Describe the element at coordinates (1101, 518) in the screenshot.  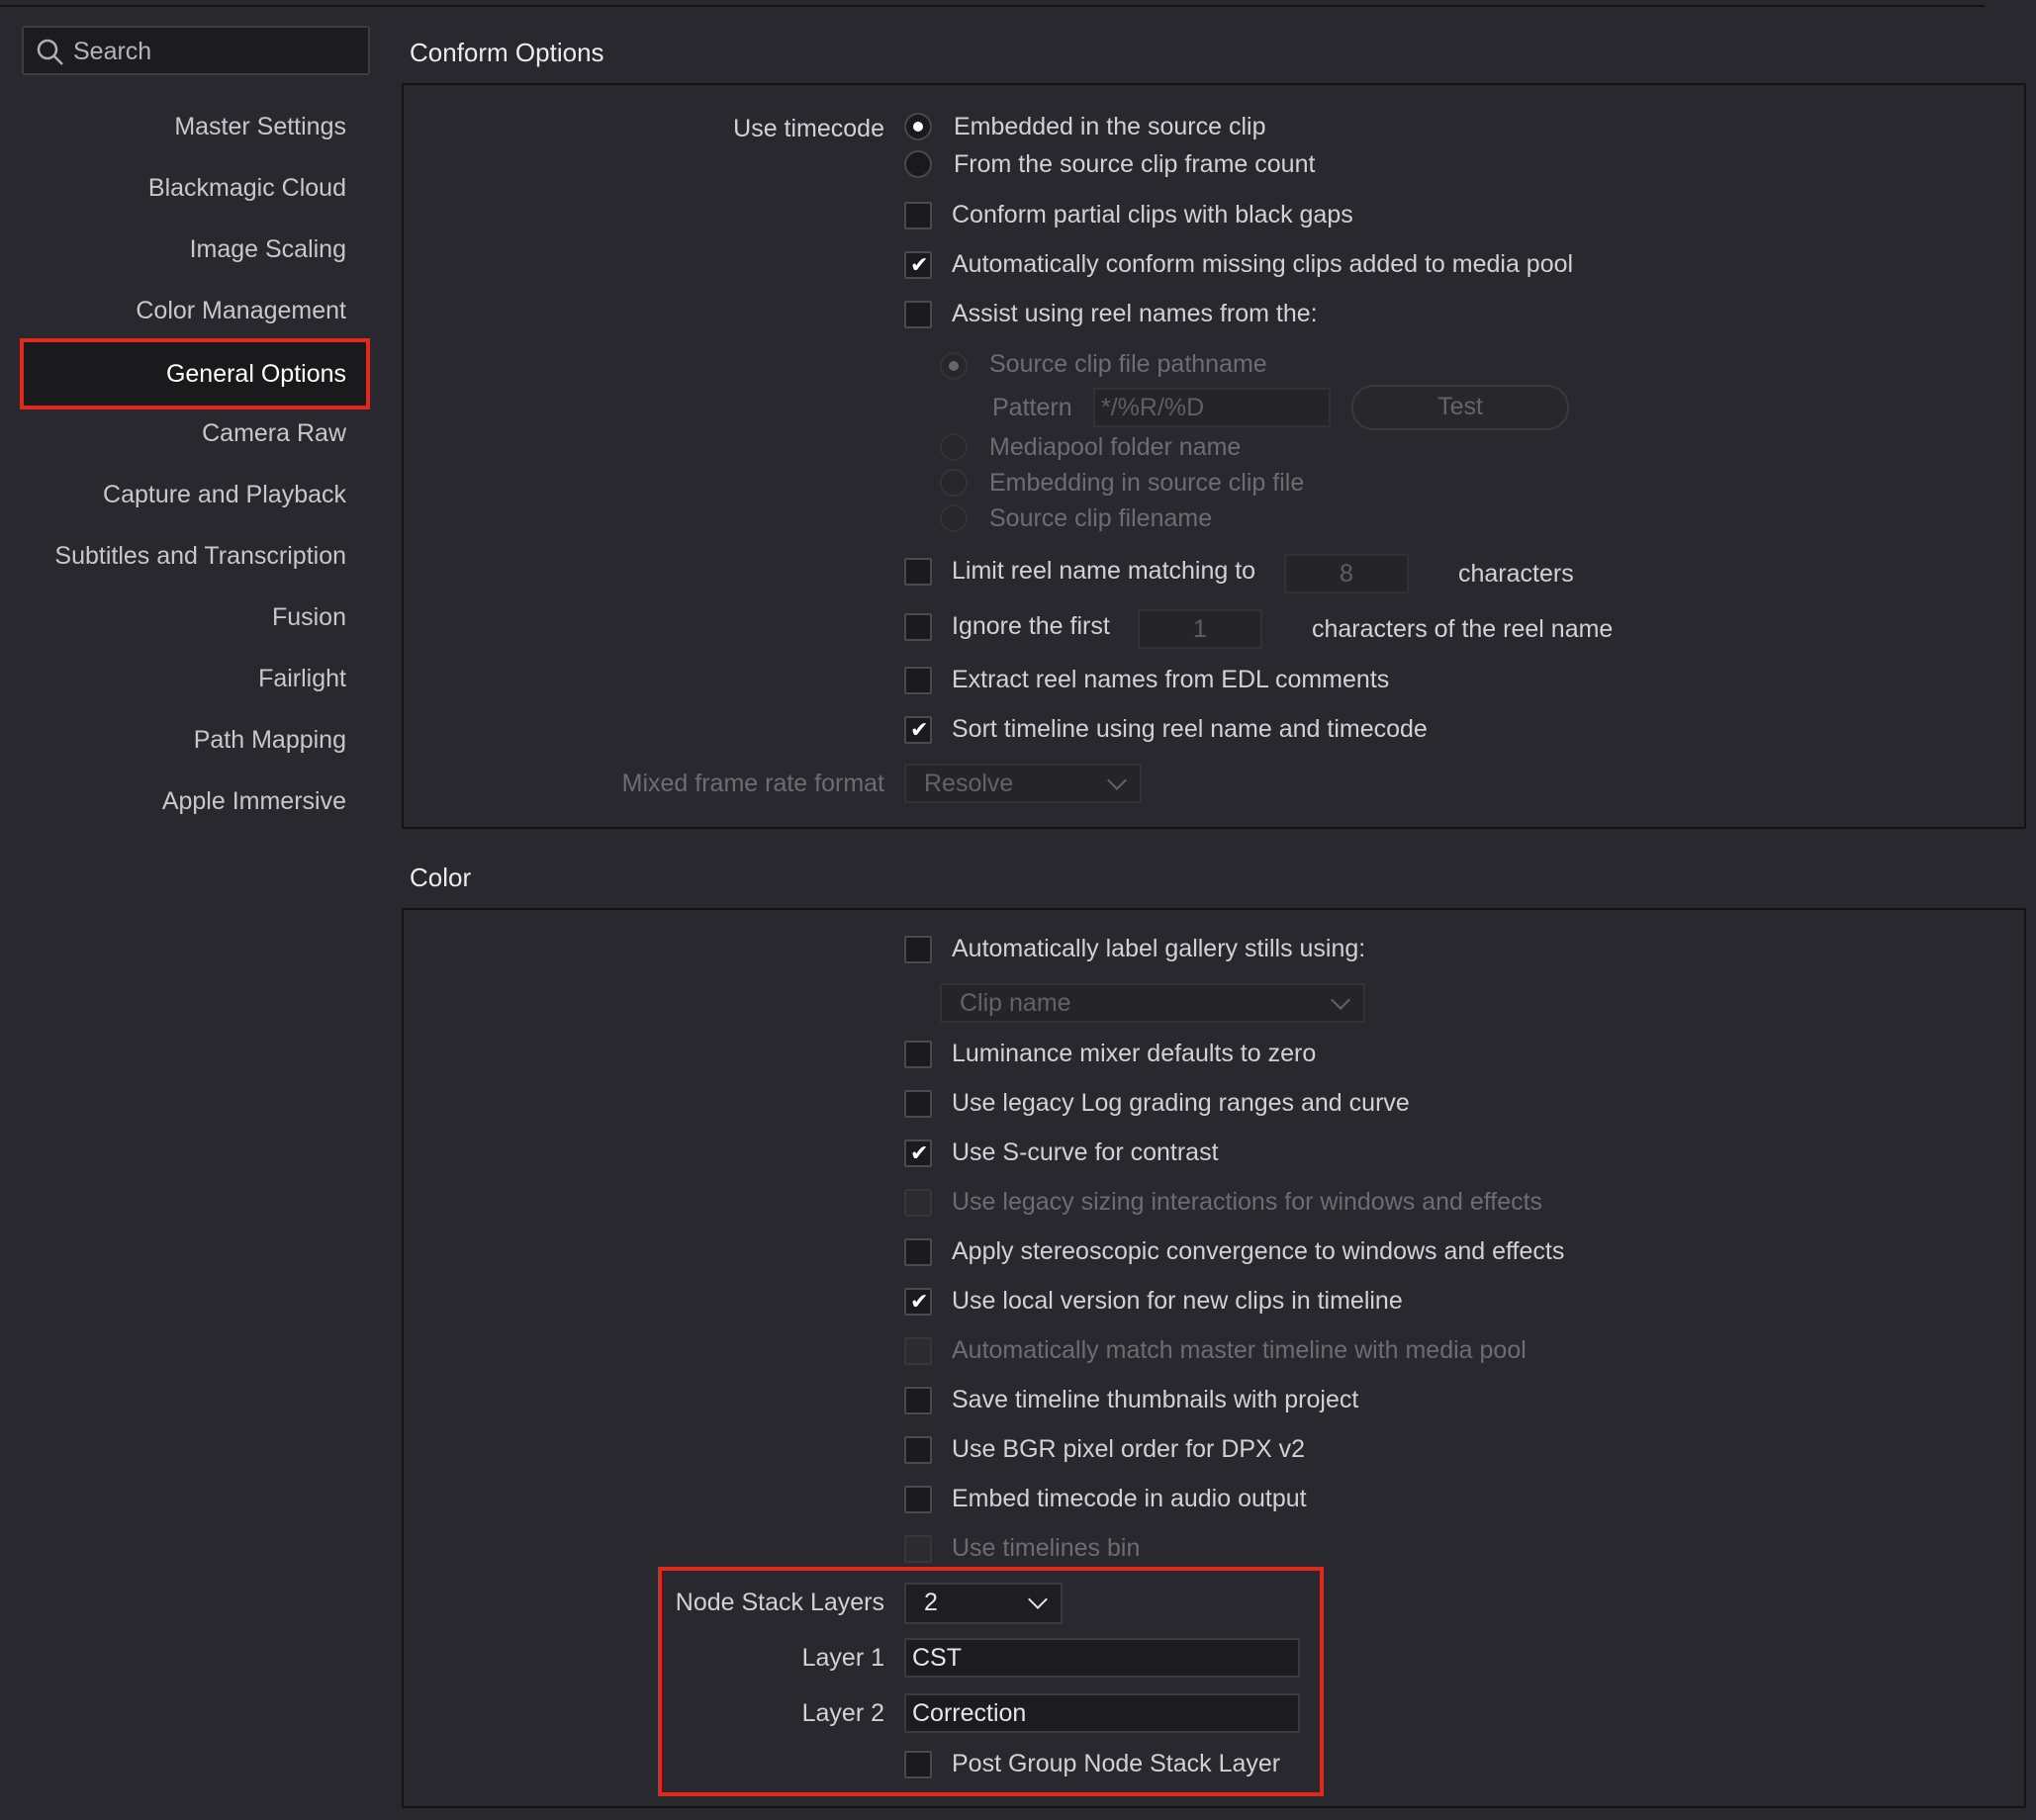
I see `source-filename-label: Source clip filename` at that location.